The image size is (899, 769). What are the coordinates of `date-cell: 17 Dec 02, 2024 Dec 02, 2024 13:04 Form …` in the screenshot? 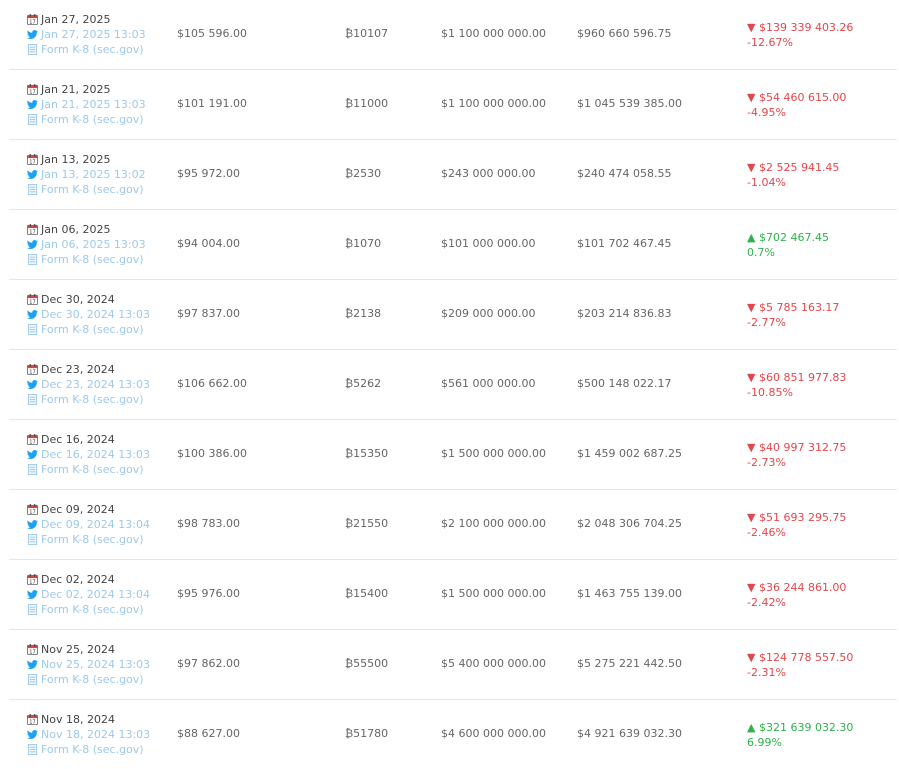 It's located at (102, 594).